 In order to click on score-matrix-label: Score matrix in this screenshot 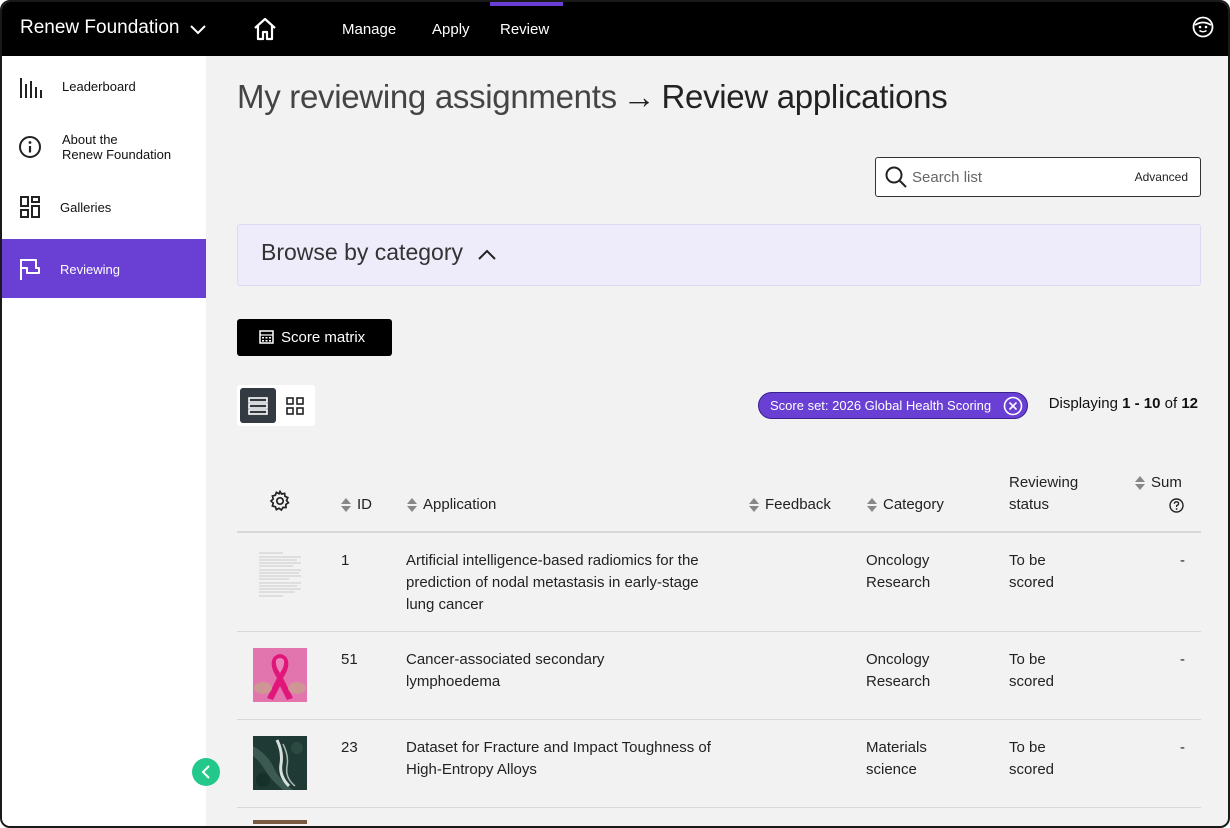, I will do `click(323, 337)`.